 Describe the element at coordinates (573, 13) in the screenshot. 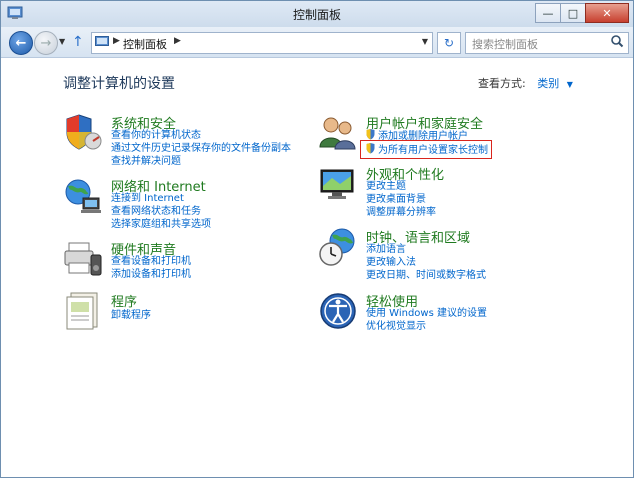

I see `maximize-button: □` at that location.